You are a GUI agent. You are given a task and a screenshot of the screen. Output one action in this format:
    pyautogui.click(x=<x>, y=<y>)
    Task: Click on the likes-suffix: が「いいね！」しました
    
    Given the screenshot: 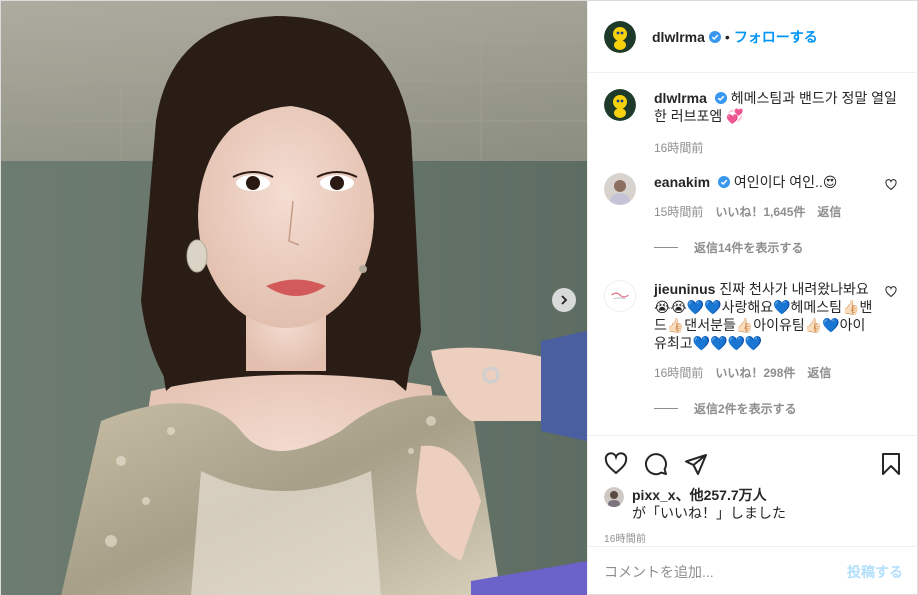 What is the action you would take?
    pyautogui.click(x=709, y=513)
    